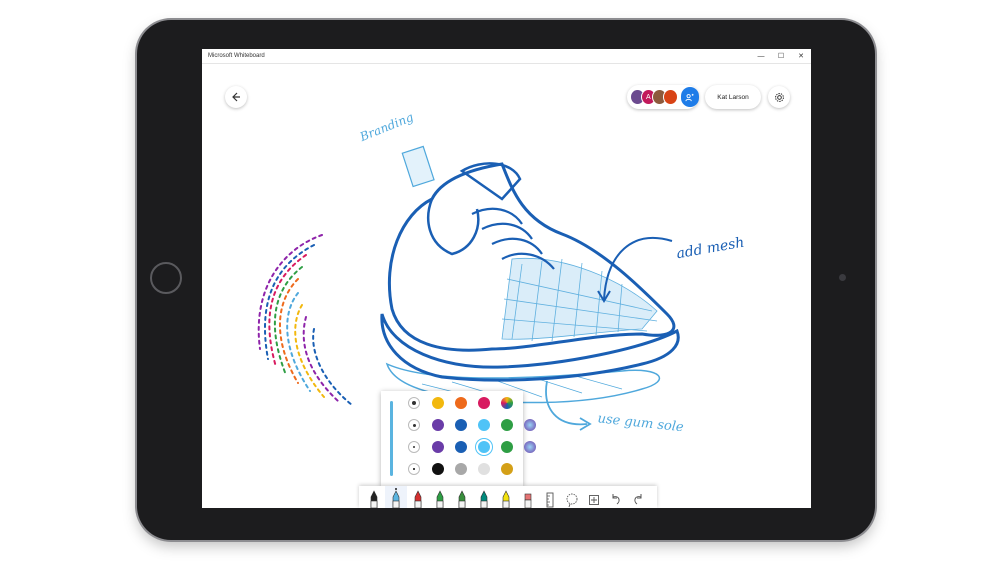  What do you see at coordinates (418, 166) in the screenshot?
I see `branding-tag` at bounding box center [418, 166].